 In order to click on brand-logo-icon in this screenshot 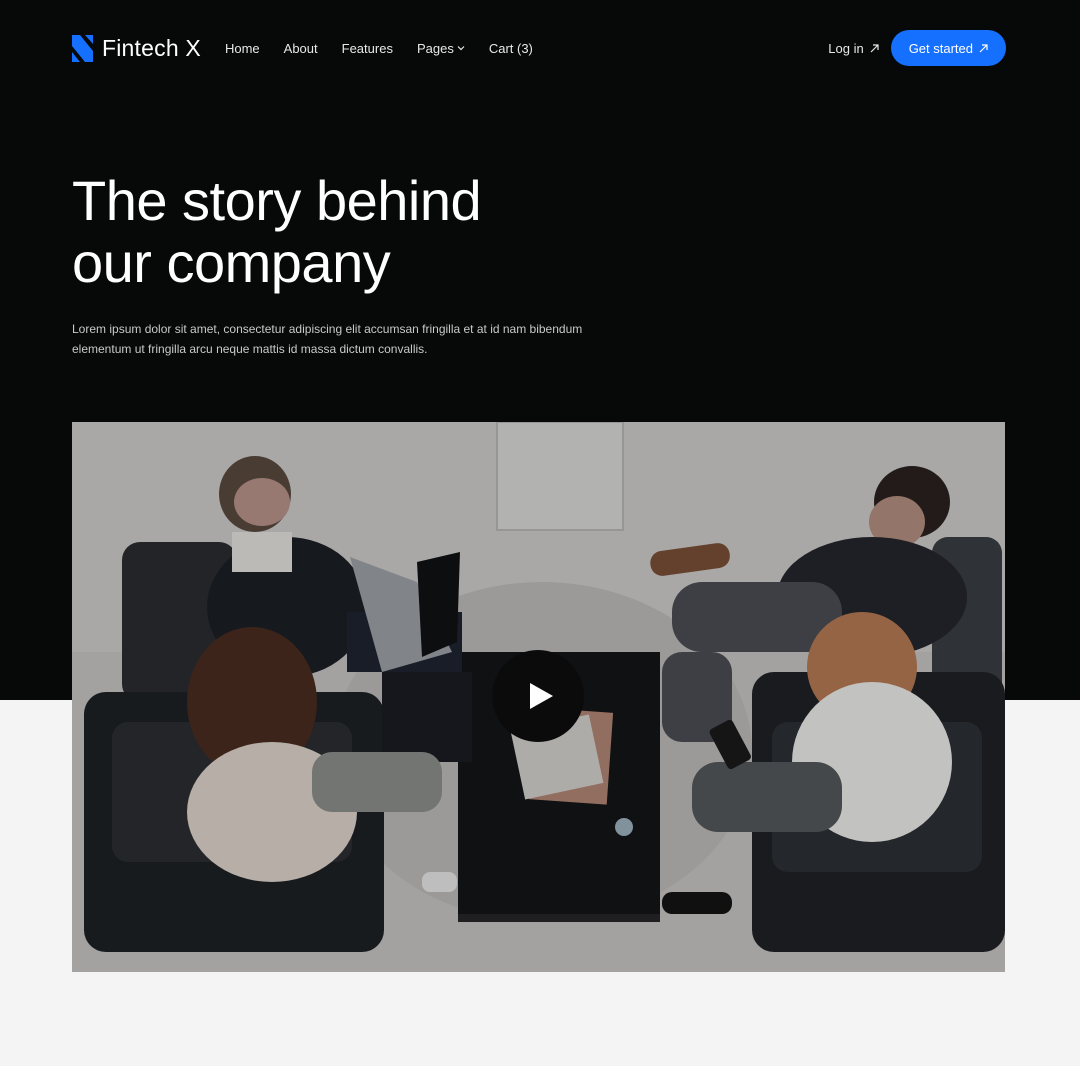, I will do `click(82, 48)`.